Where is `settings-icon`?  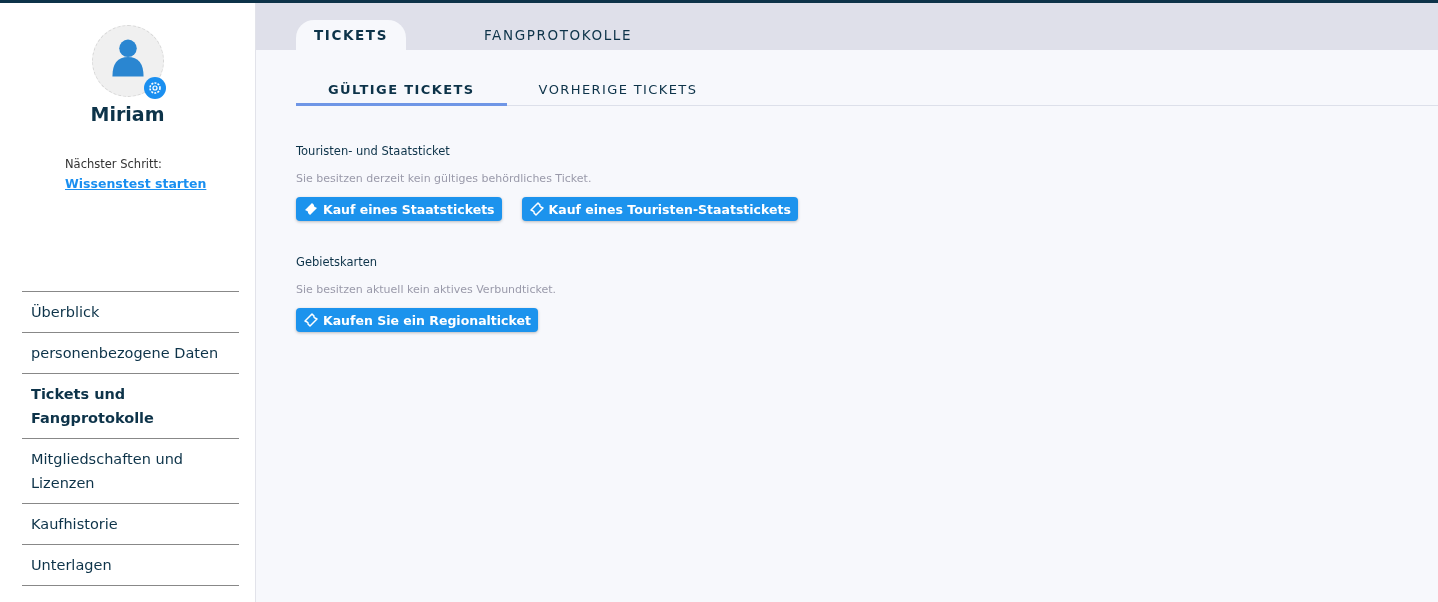
settings-icon is located at coordinates (154, 88).